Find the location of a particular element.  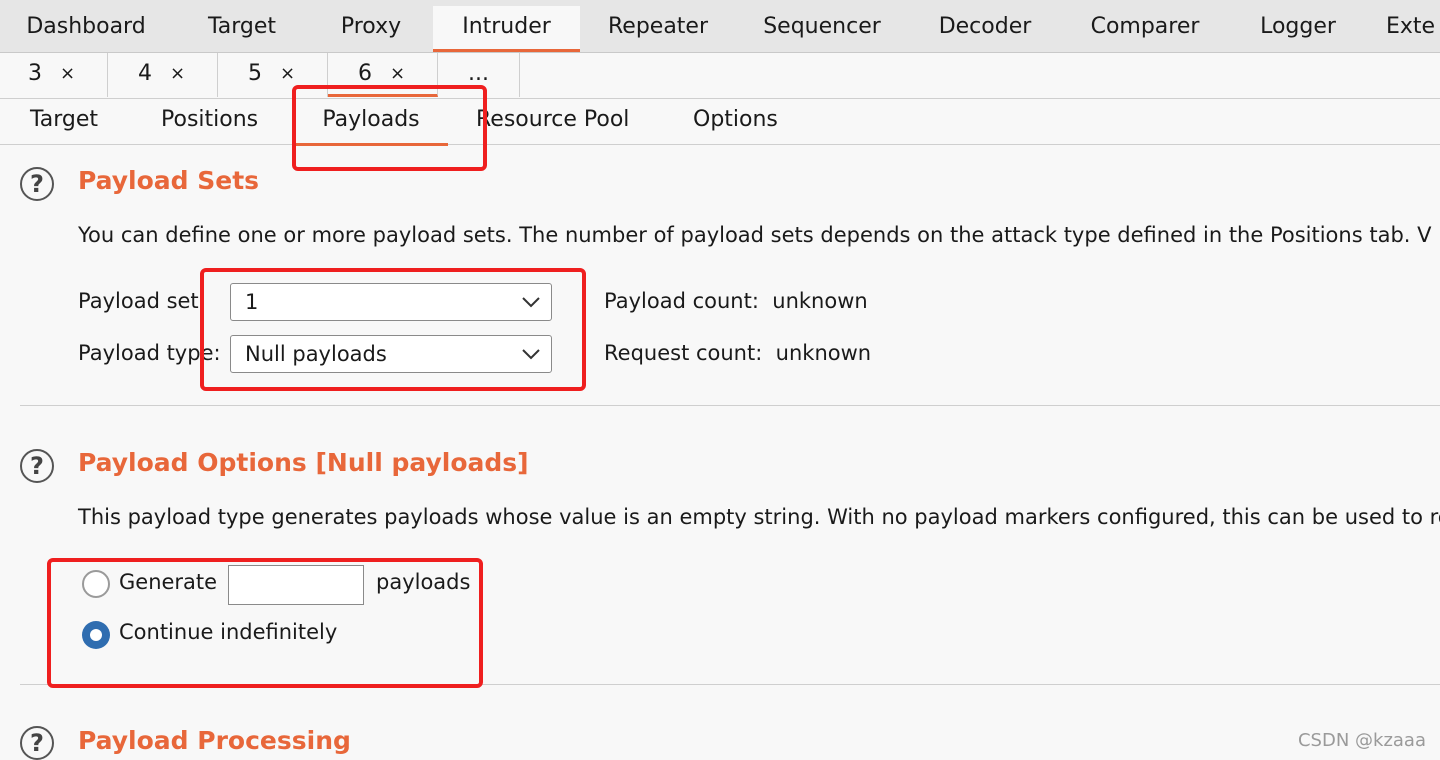

annotation-box-payload-options is located at coordinates (265, 623).